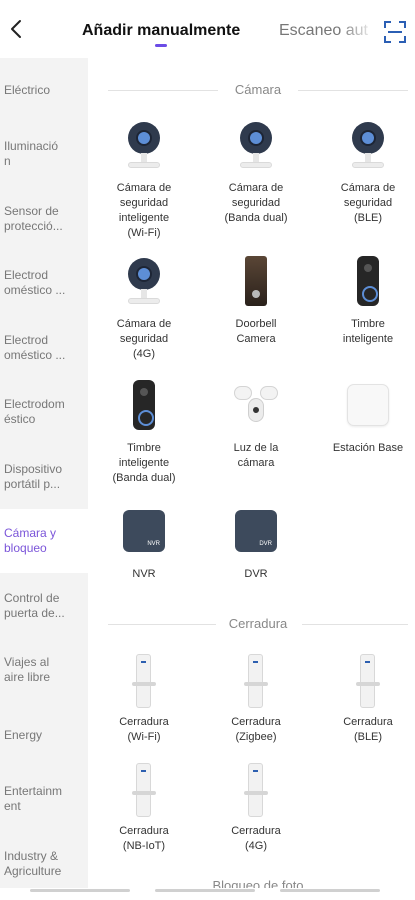 The image size is (415, 900). I want to click on sidebar-item-label: Industry & Agriculture, so click(33, 863).